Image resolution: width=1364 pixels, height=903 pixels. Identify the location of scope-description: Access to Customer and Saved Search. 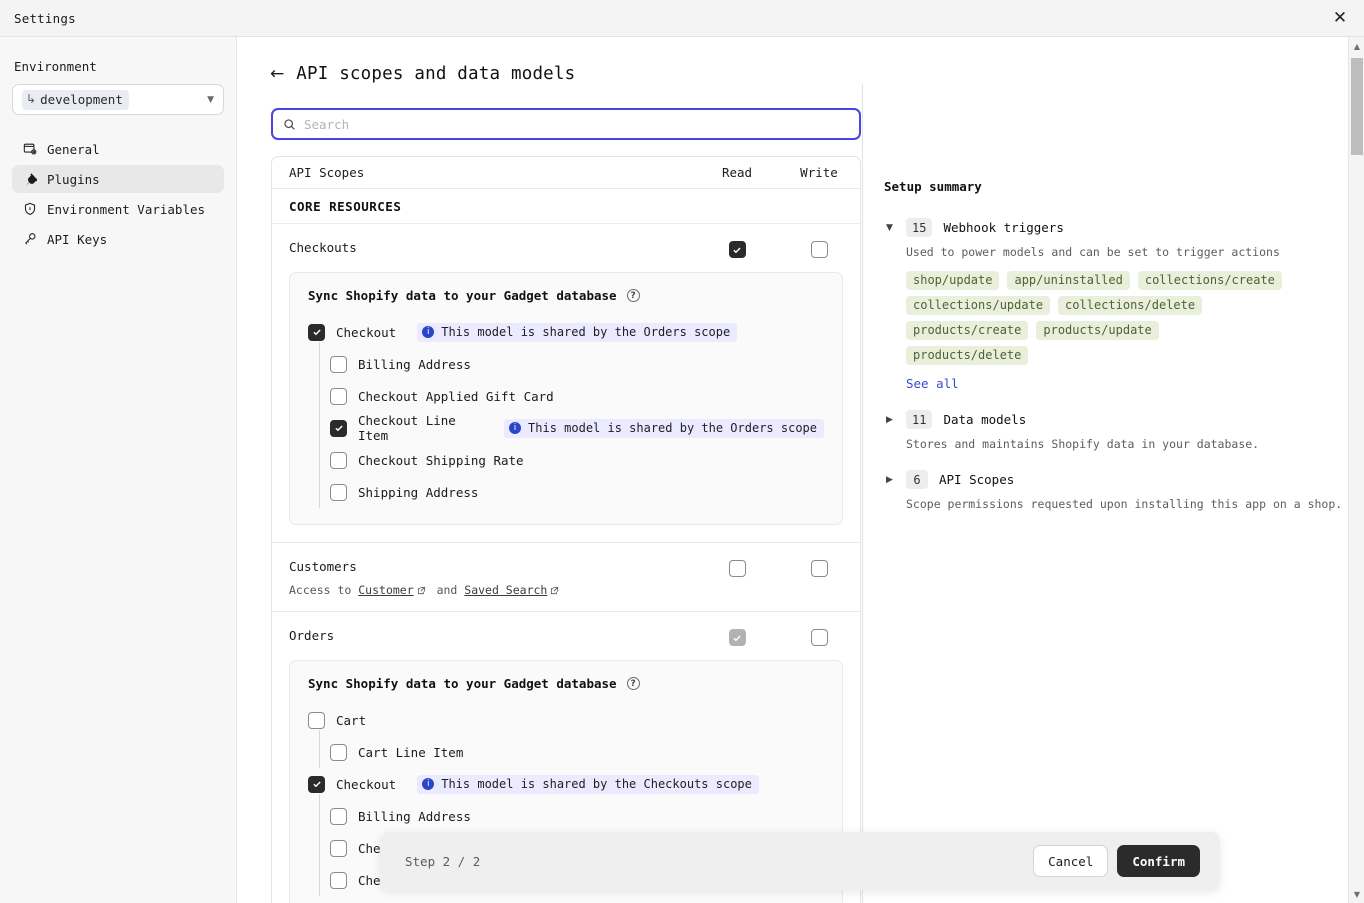
(492, 590).